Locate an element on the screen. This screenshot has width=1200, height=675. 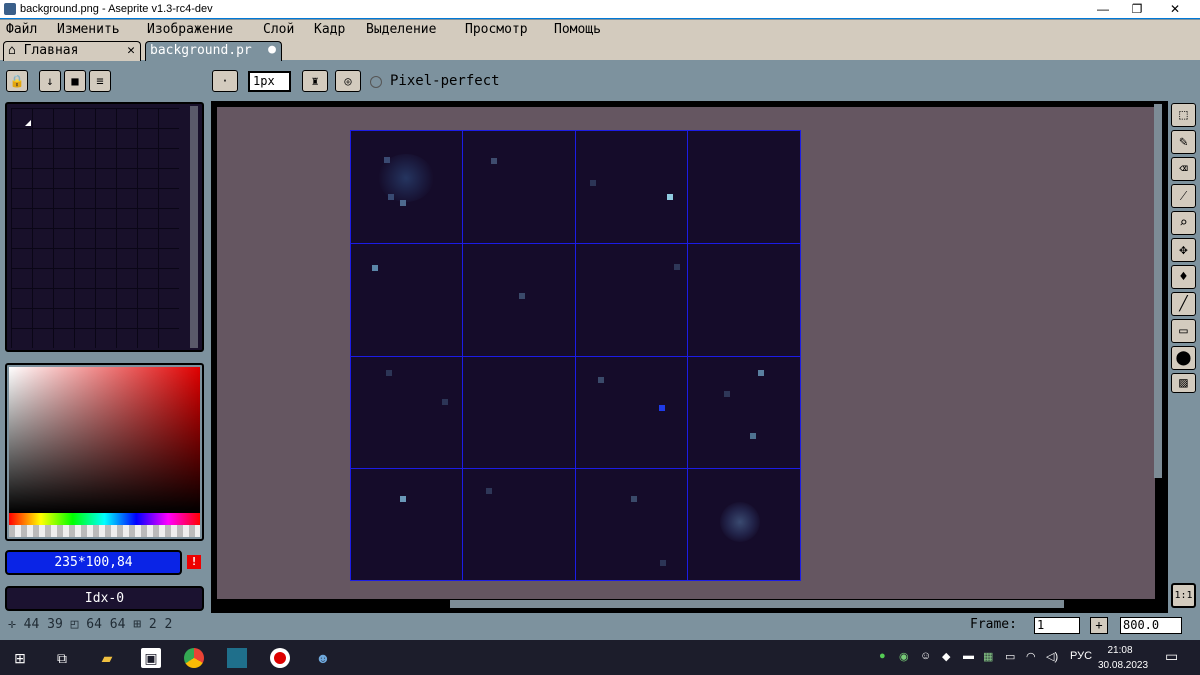
battery-icon: ▭ is located at coordinates (1010, 656).